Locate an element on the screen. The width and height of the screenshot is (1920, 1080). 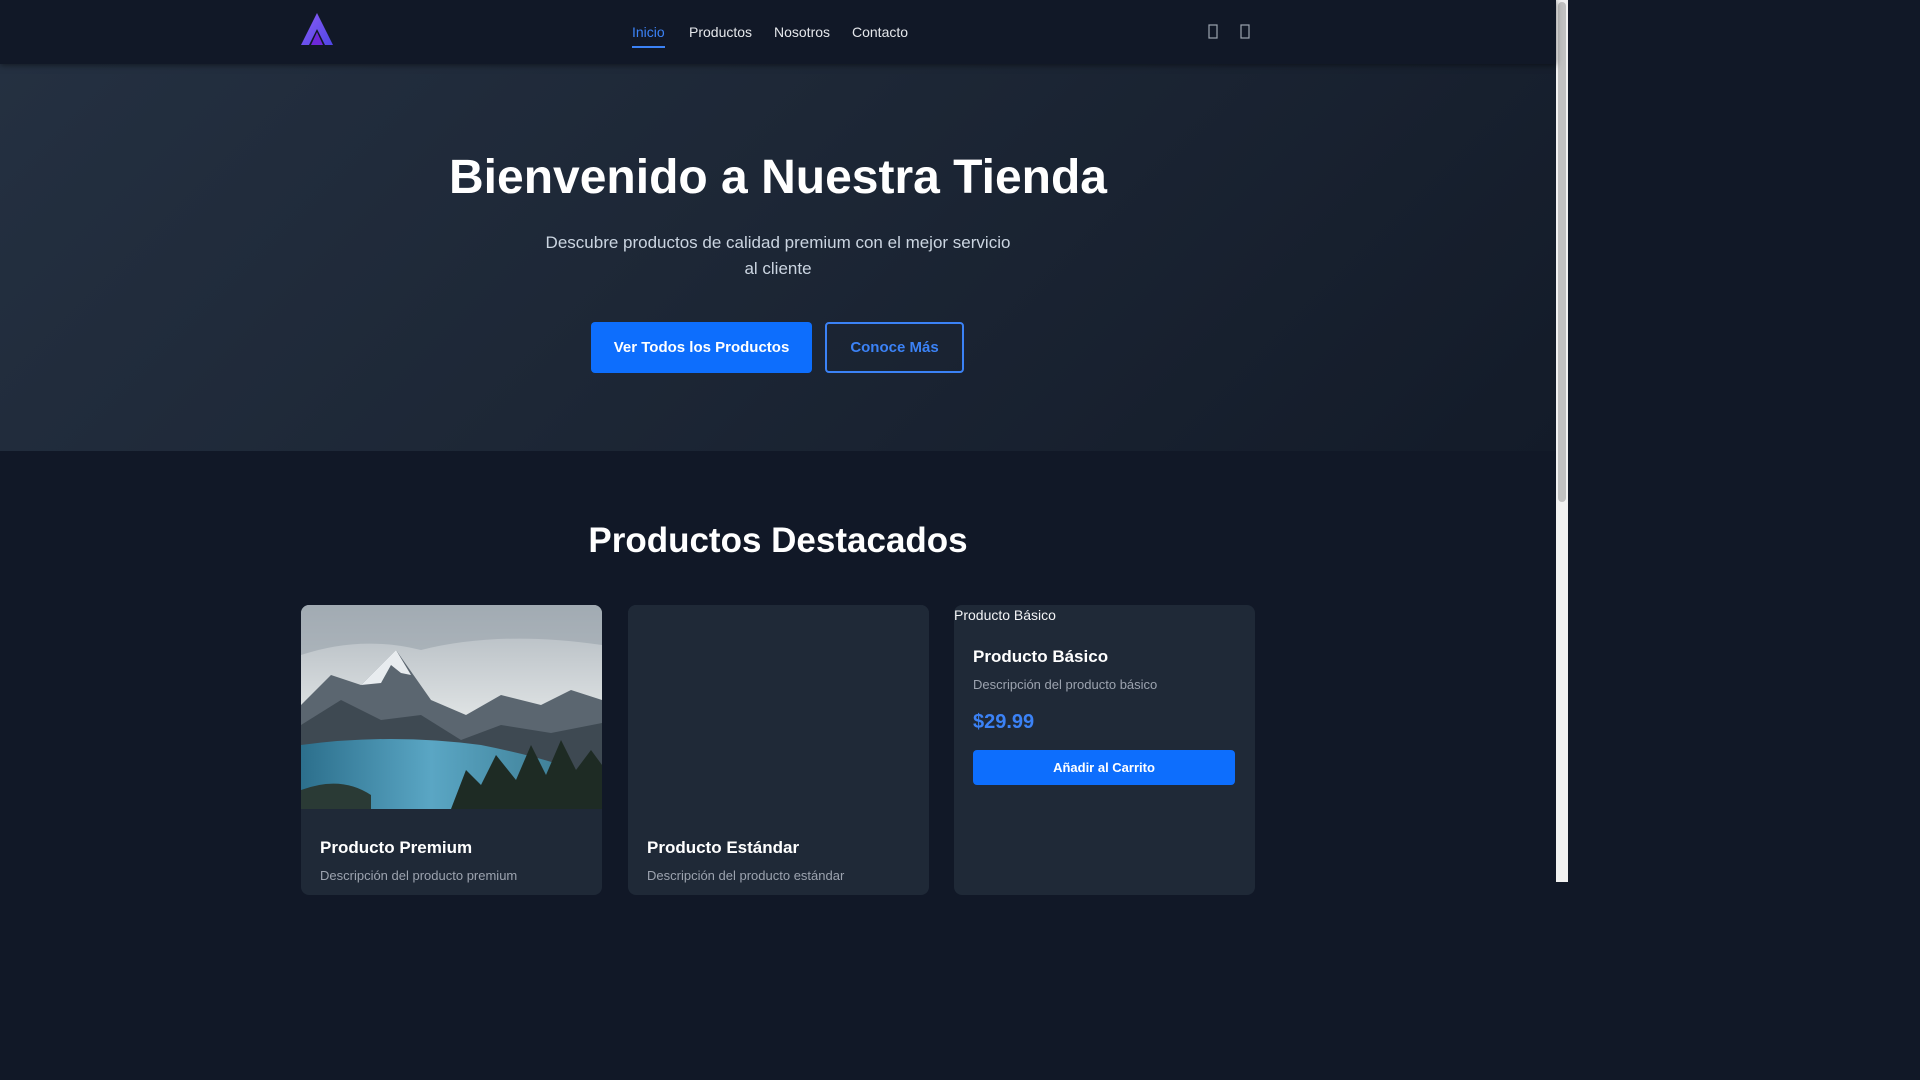
scrollbar-thumb is located at coordinates (1562, 252).